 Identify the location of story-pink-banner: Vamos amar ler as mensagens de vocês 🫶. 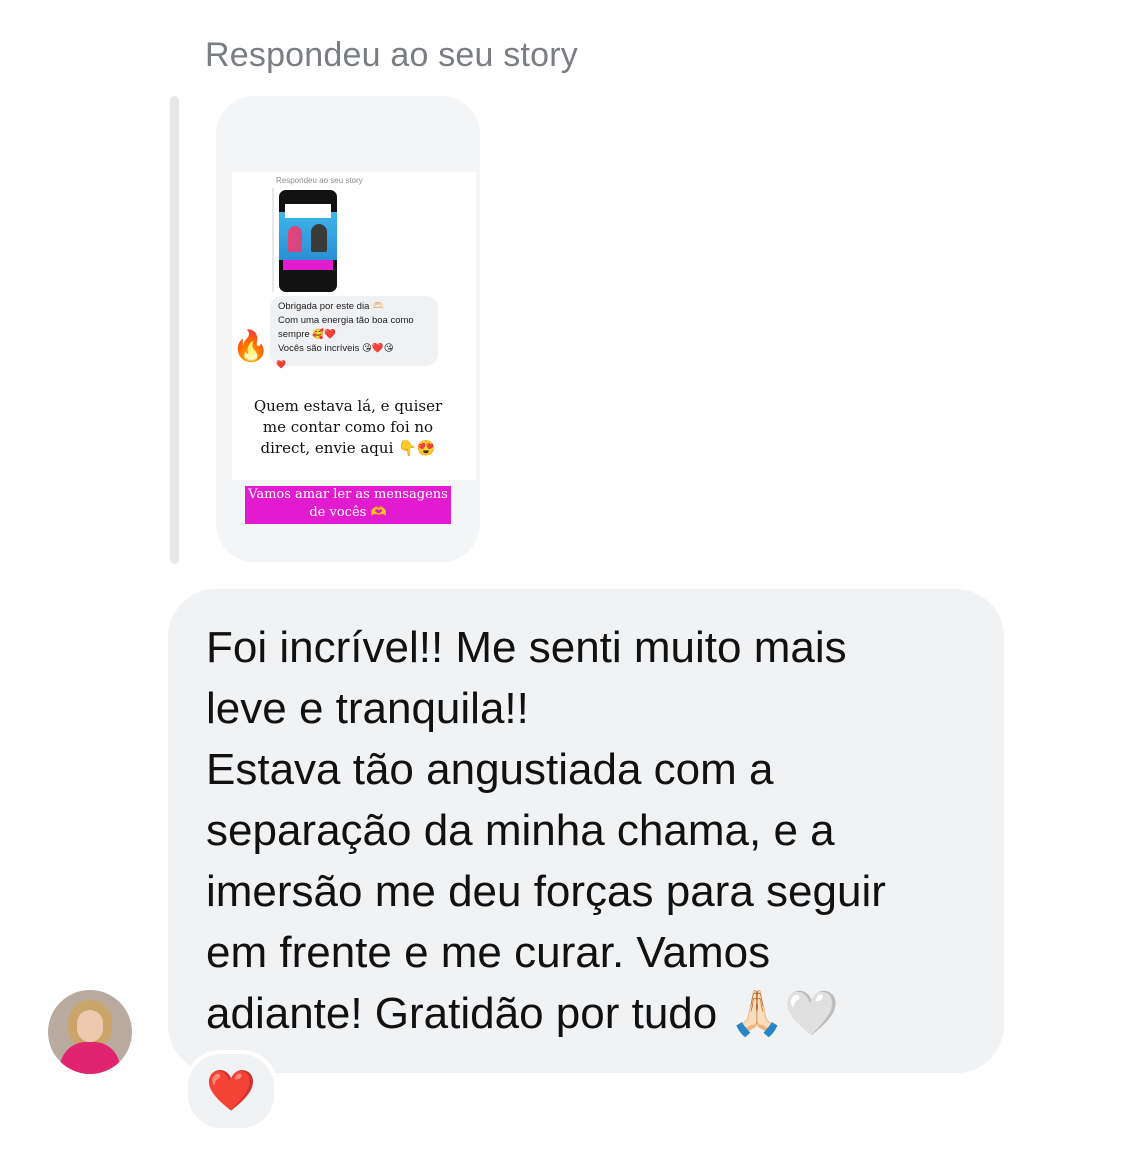
(348, 505).